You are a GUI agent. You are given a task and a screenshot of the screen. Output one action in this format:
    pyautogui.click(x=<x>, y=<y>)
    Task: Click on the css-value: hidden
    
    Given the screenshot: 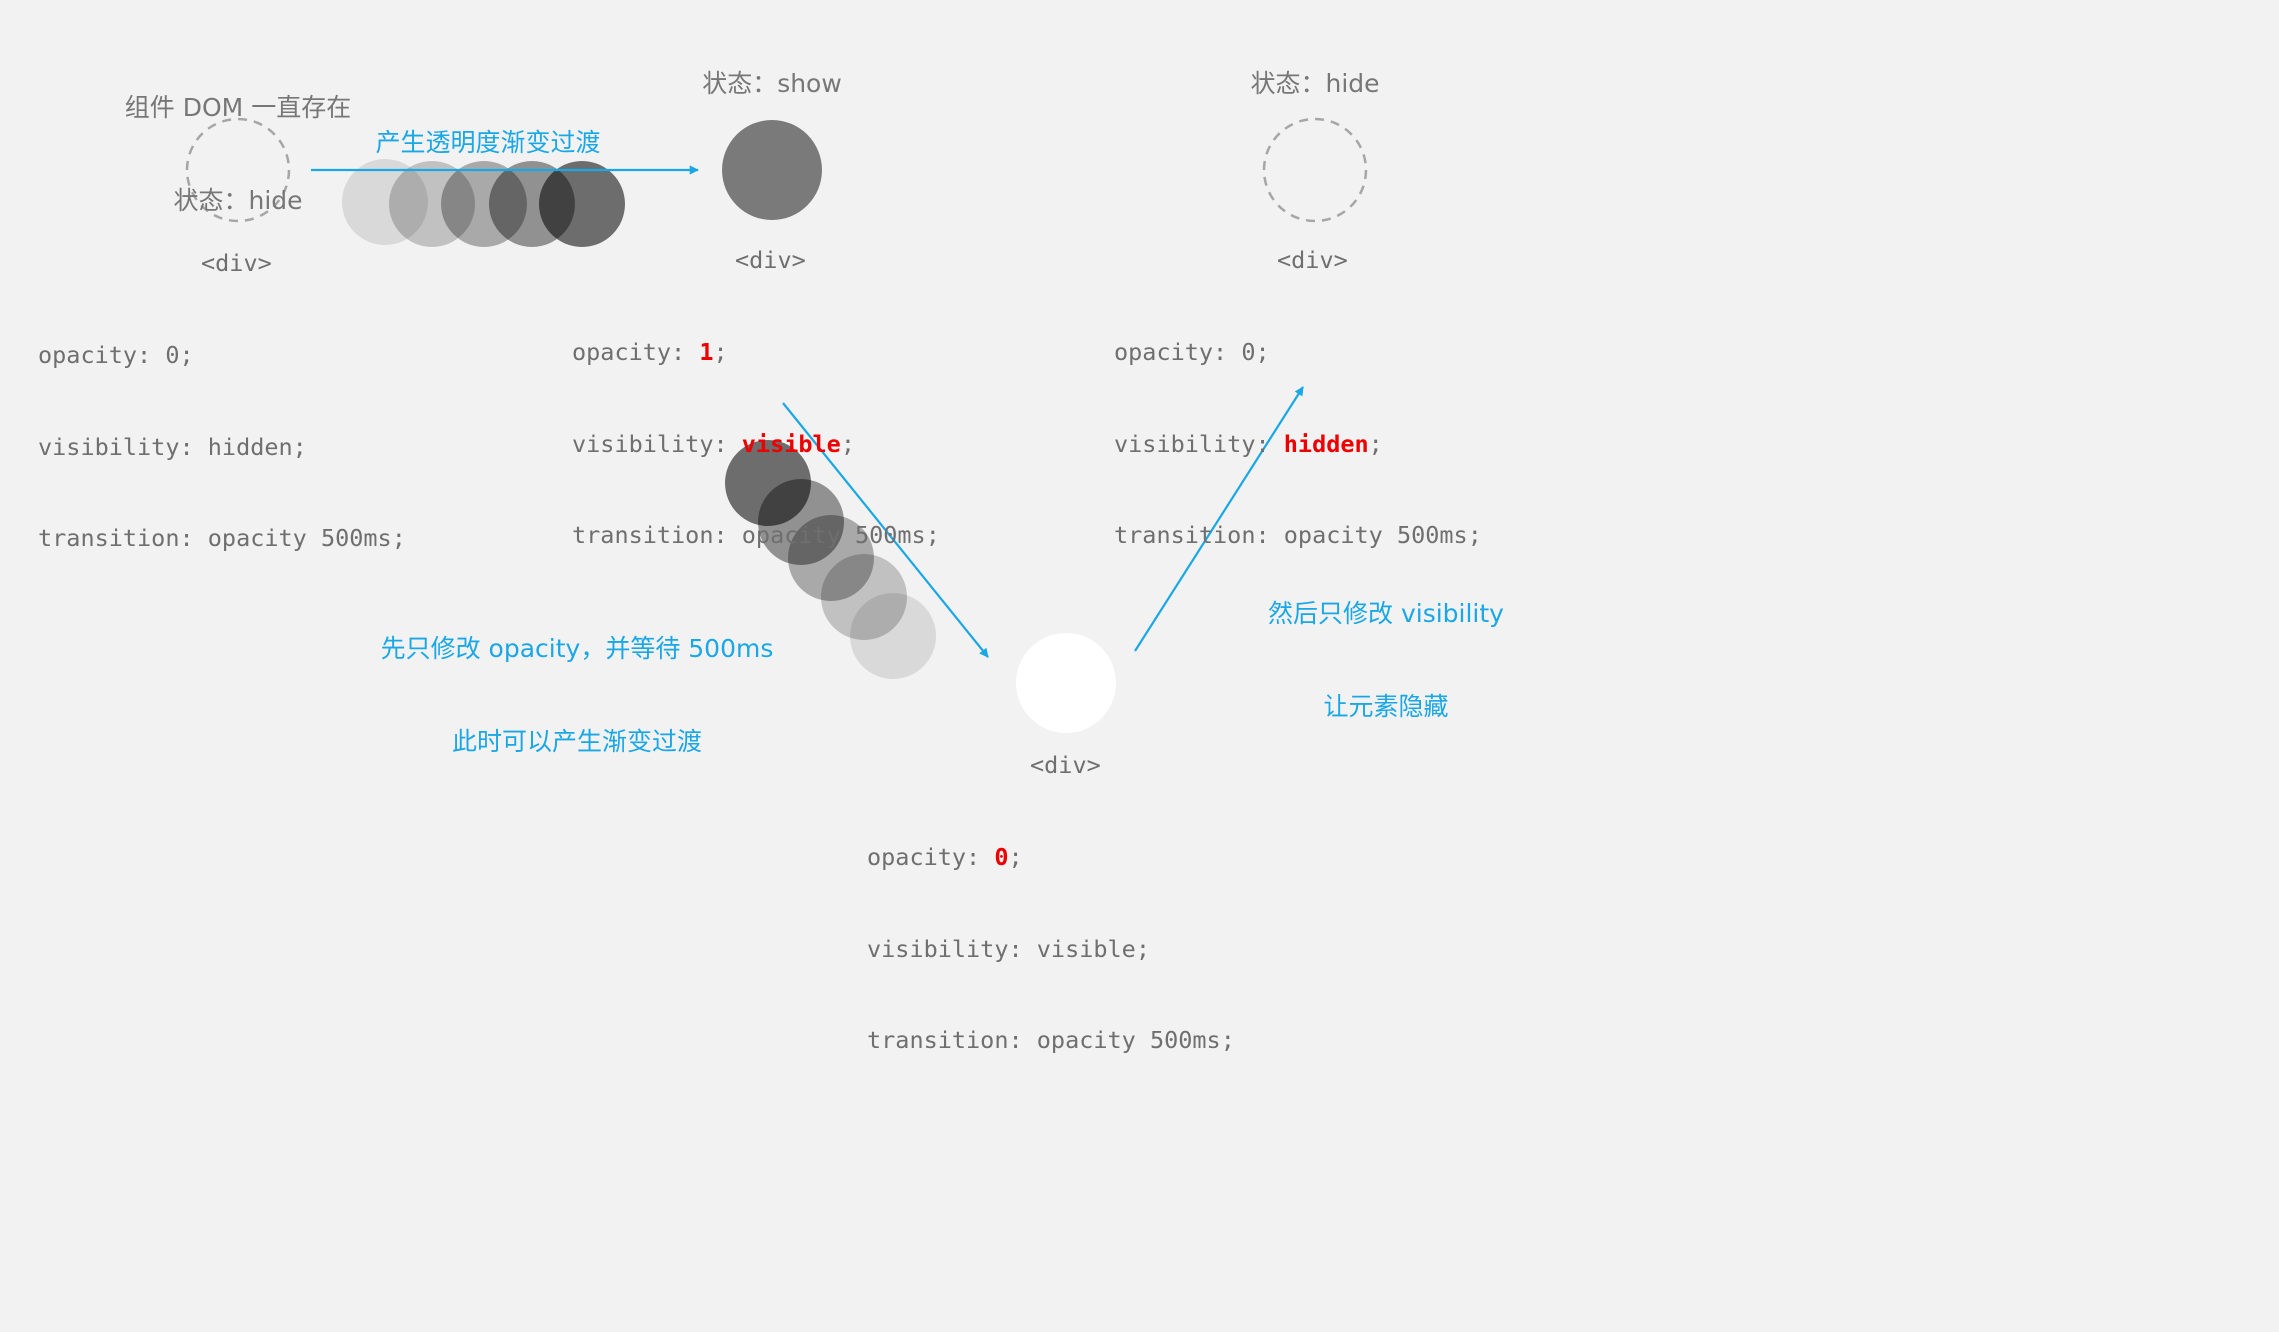 What is the action you would take?
    pyautogui.click(x=250, y=446)
    